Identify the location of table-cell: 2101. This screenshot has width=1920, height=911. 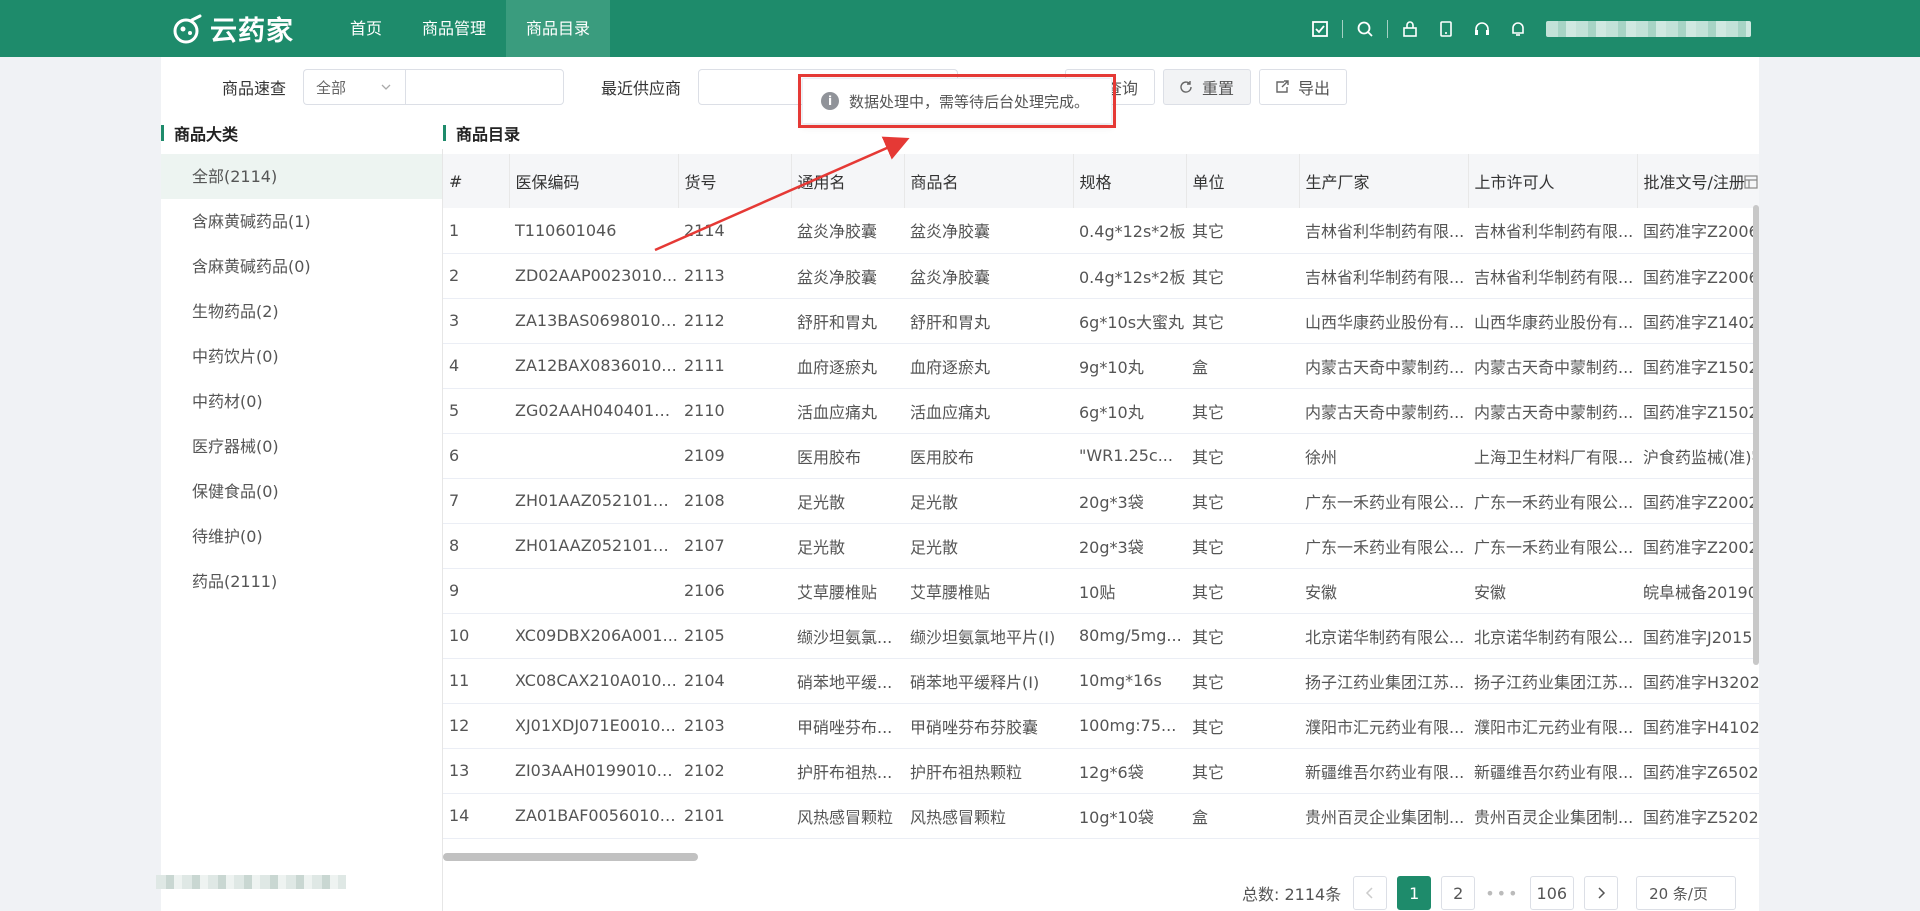
(734, 816).